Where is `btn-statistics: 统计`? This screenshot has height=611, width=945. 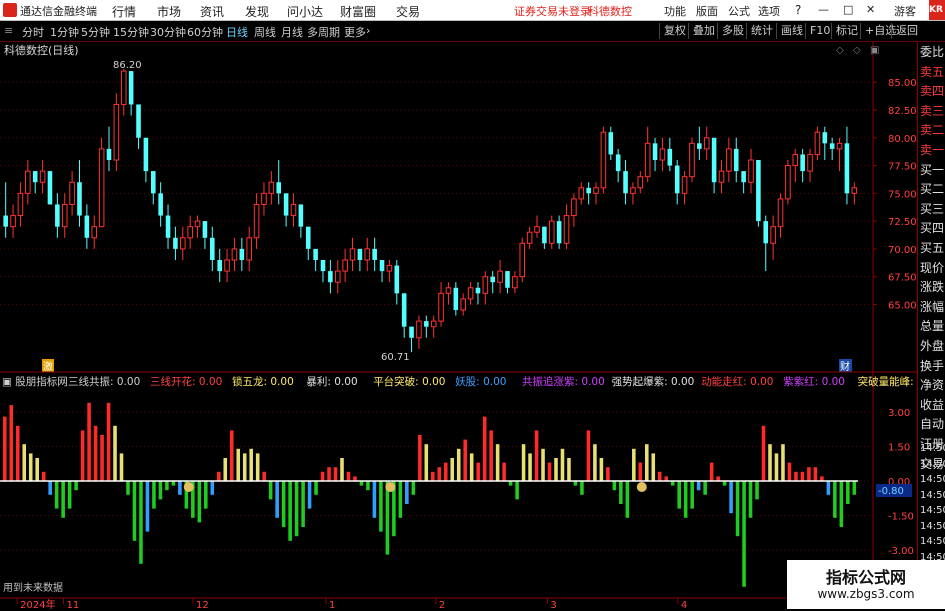
btn-statistics: 统计 is located at coordinates (759, 31).